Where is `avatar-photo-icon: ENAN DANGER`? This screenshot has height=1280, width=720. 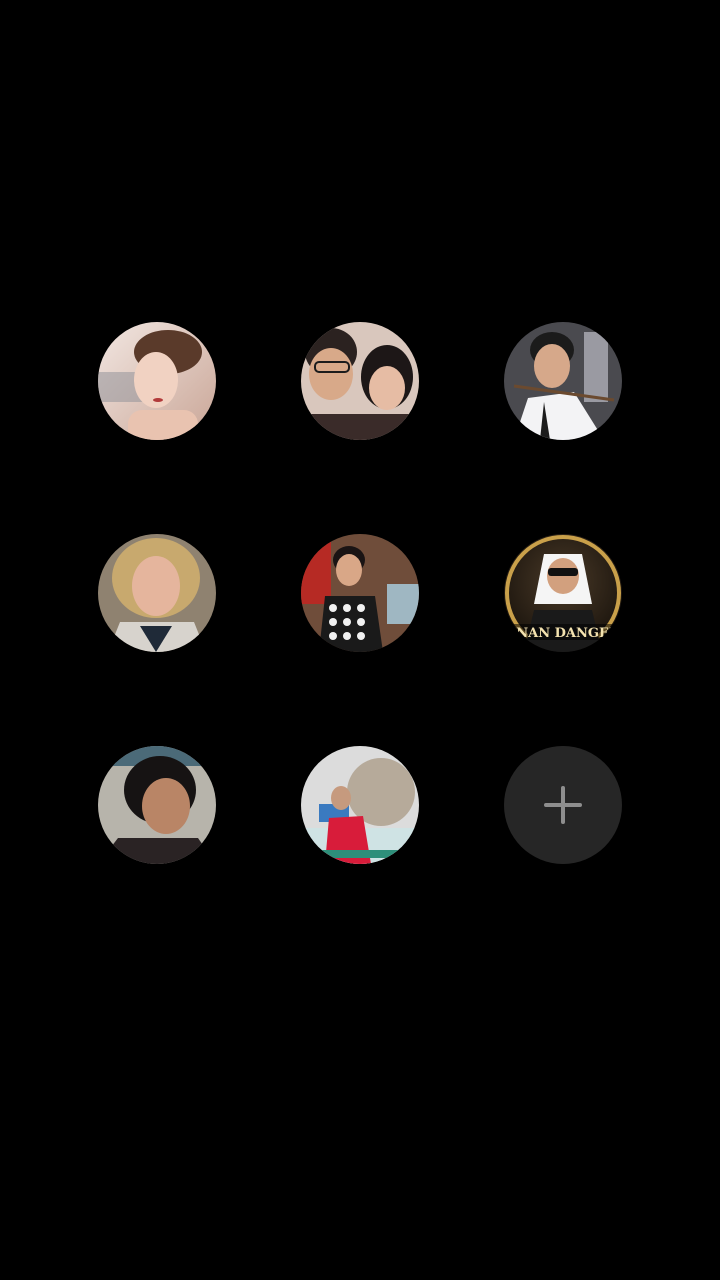 avatar-photo-icon: ENAN DANGER is located at coordinates (563, 593).